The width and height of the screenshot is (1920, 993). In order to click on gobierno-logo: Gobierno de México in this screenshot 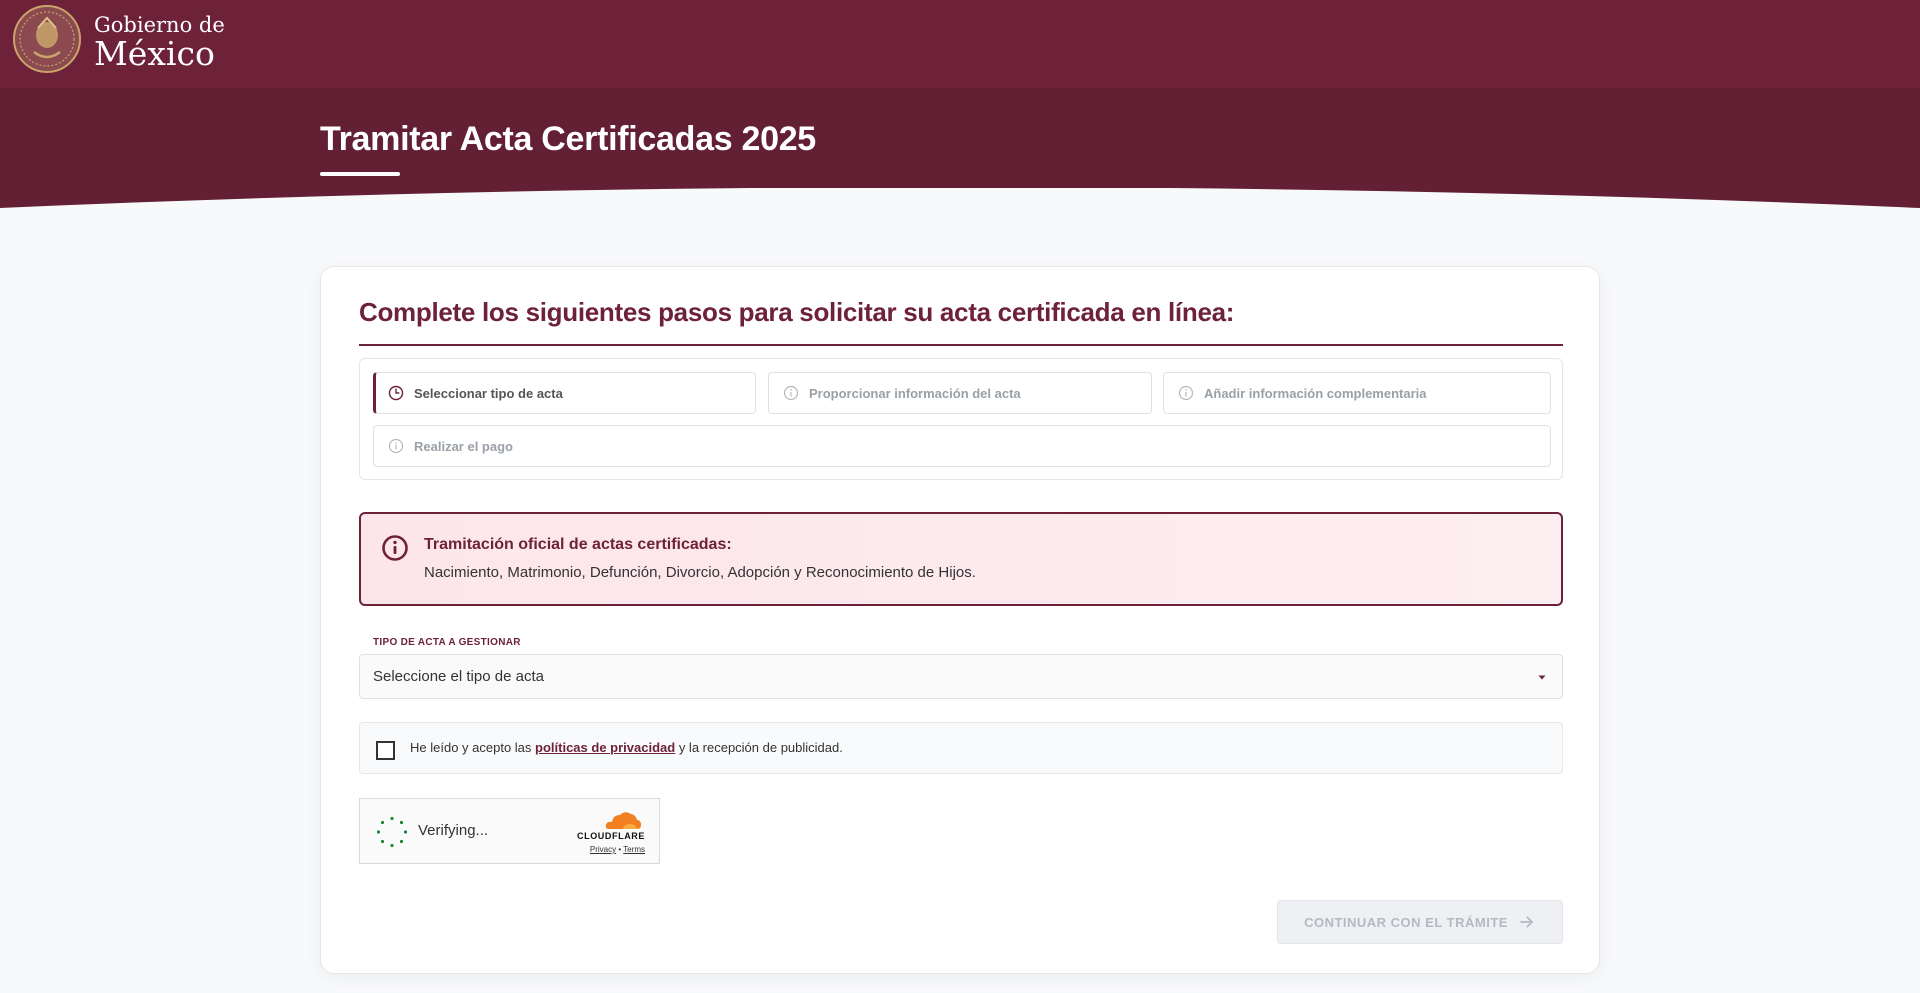, I will do `click(118, 39)`.